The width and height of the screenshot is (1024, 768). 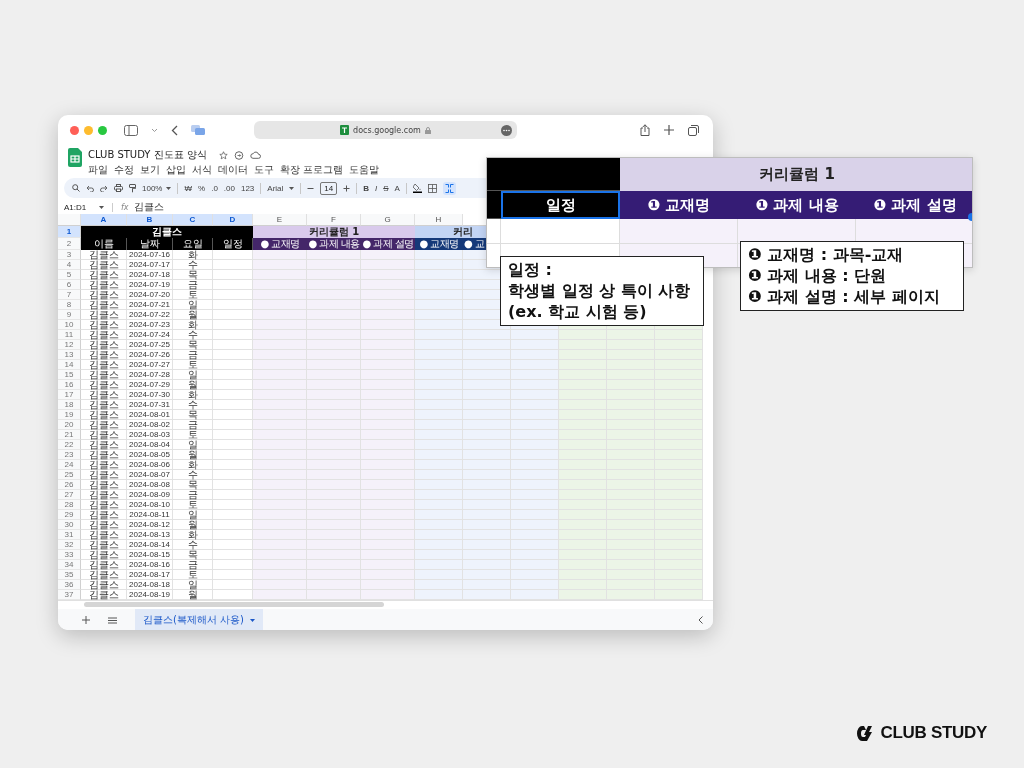 What do you see at coordinates (69, 275) in the screenshot?
I see `row-header: 5` at bounding box center [69, 275].